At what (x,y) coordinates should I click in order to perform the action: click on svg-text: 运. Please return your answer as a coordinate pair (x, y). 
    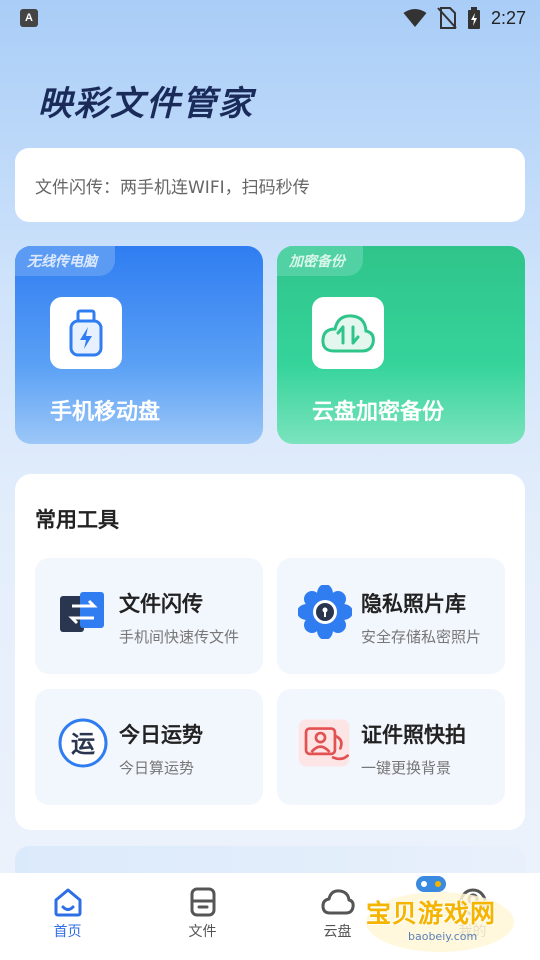
    Looking at the image, I should click on (83, 744).